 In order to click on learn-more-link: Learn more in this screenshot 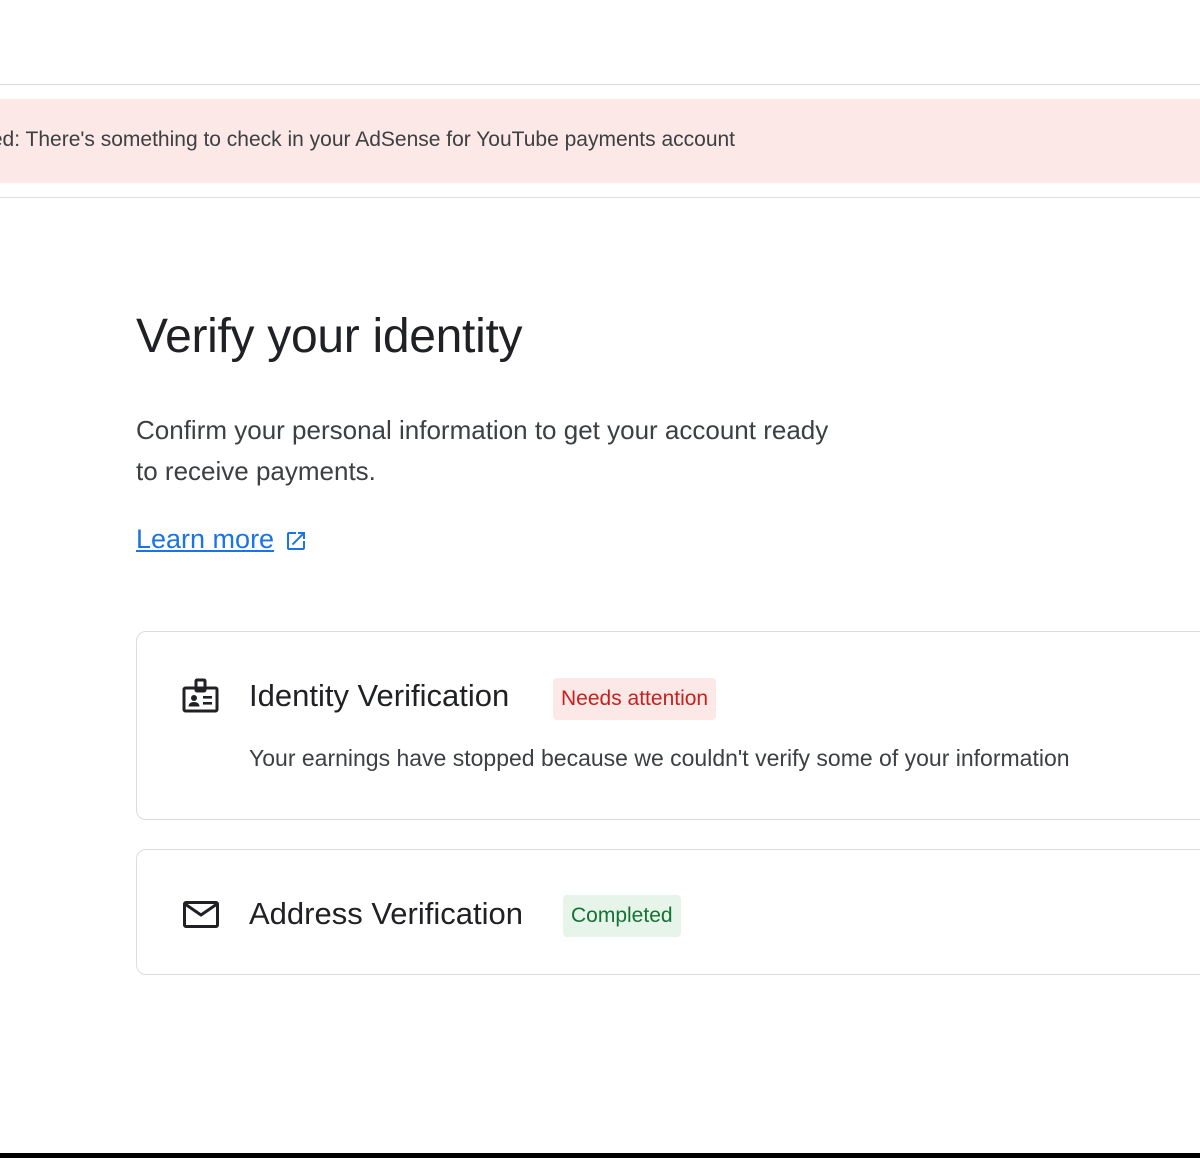, I will do `click(222, 539)`.